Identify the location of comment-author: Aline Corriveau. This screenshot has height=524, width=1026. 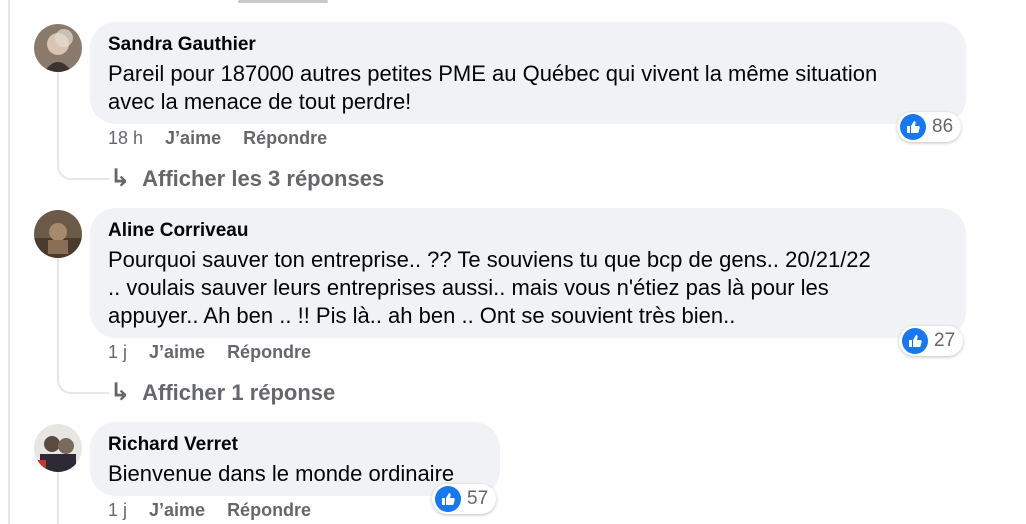
(528, 231).